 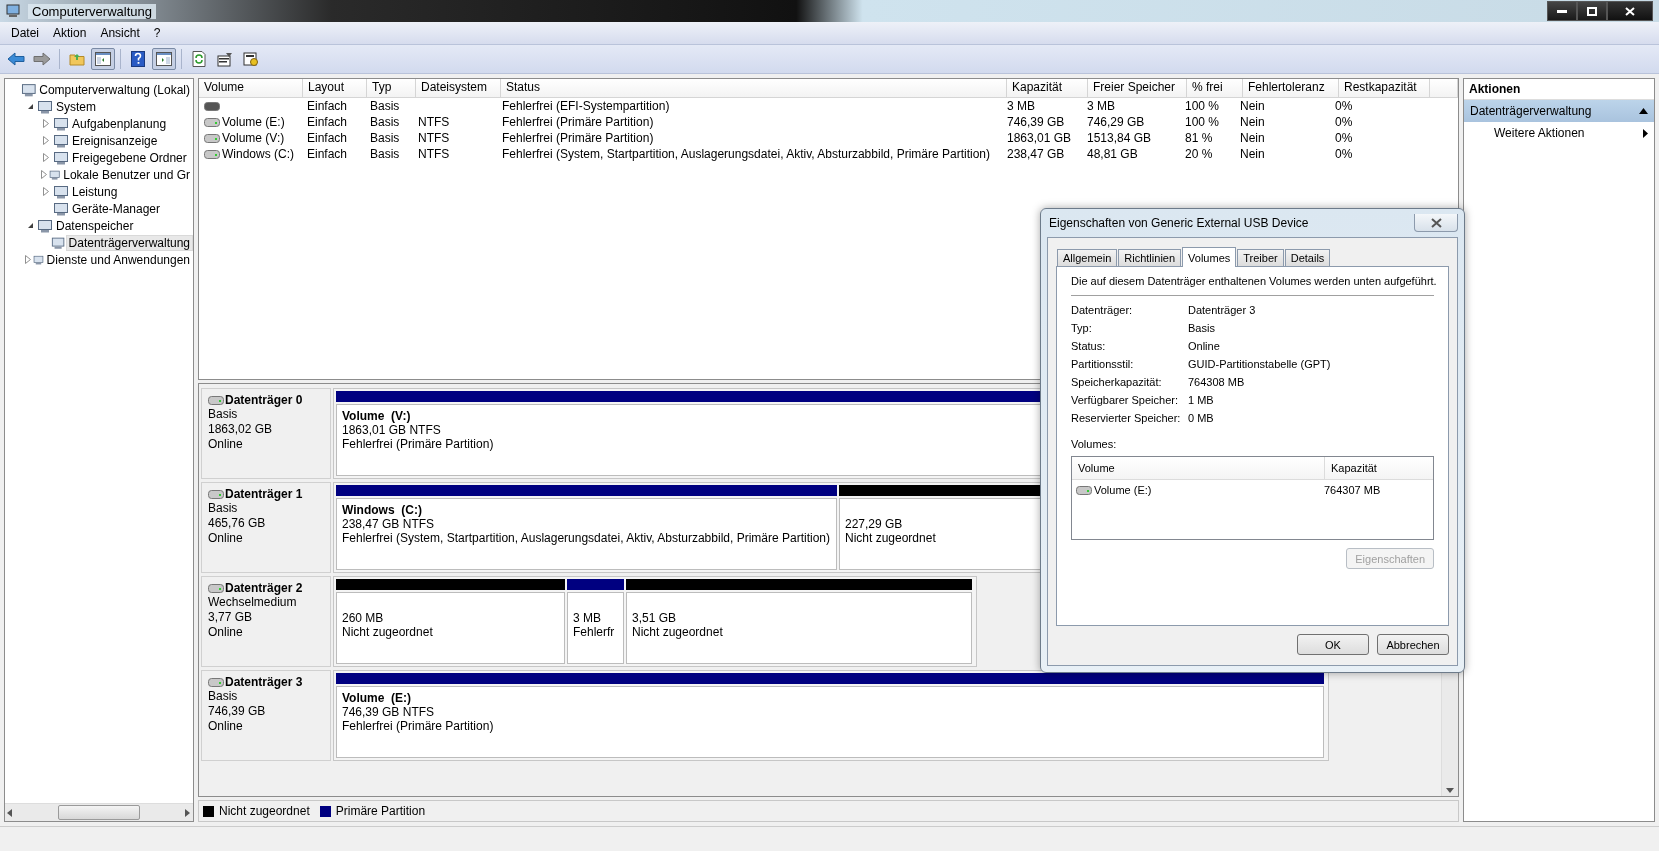 I want to click on column-header: Freier Speicher, so click(x=1137, y=88).